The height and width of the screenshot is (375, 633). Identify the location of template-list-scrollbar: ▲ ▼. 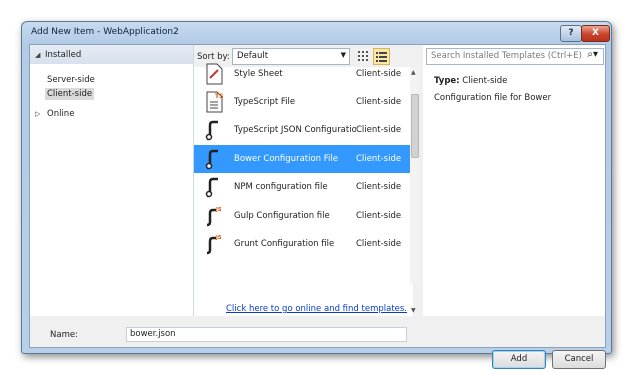
(414, 190).